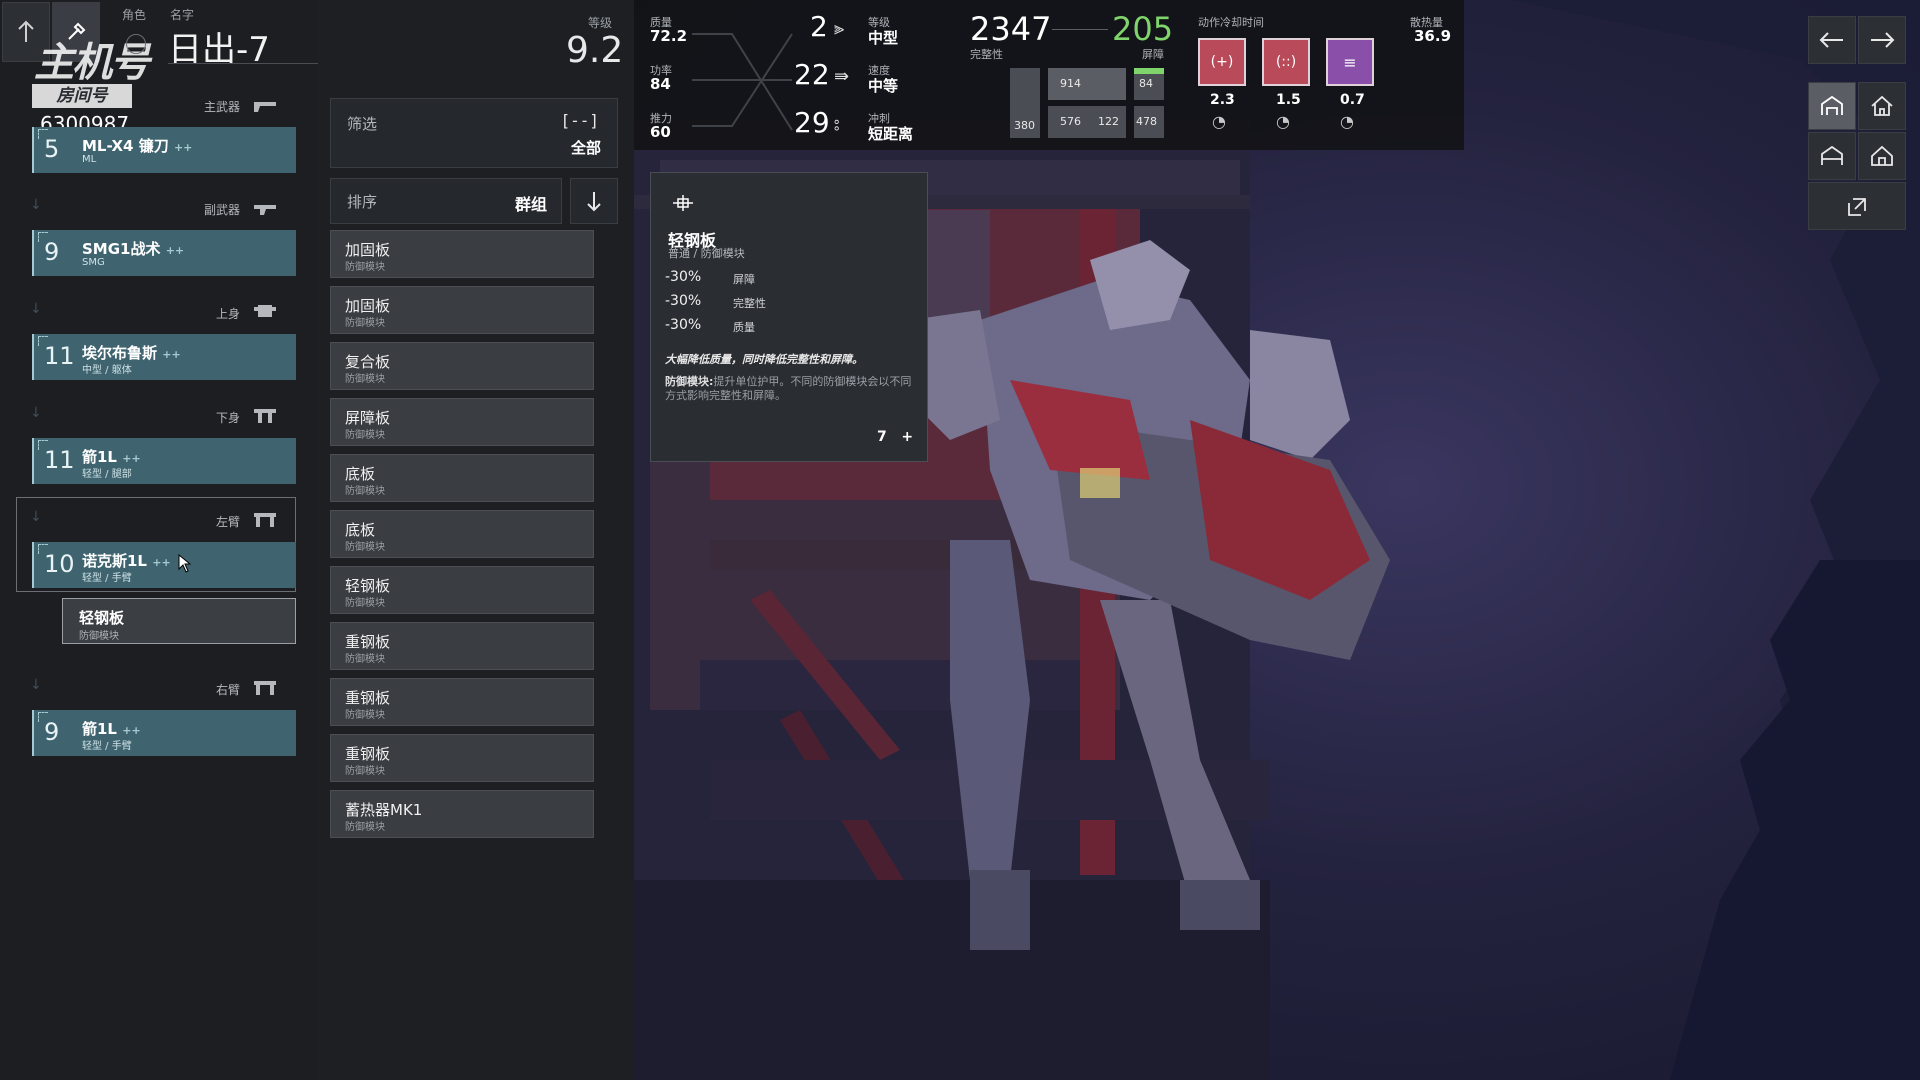 The width and height of the screenshot is (1920, 1080). I want to click on slot-header-right-arm: ↓ 右臂, so click(156, 688).